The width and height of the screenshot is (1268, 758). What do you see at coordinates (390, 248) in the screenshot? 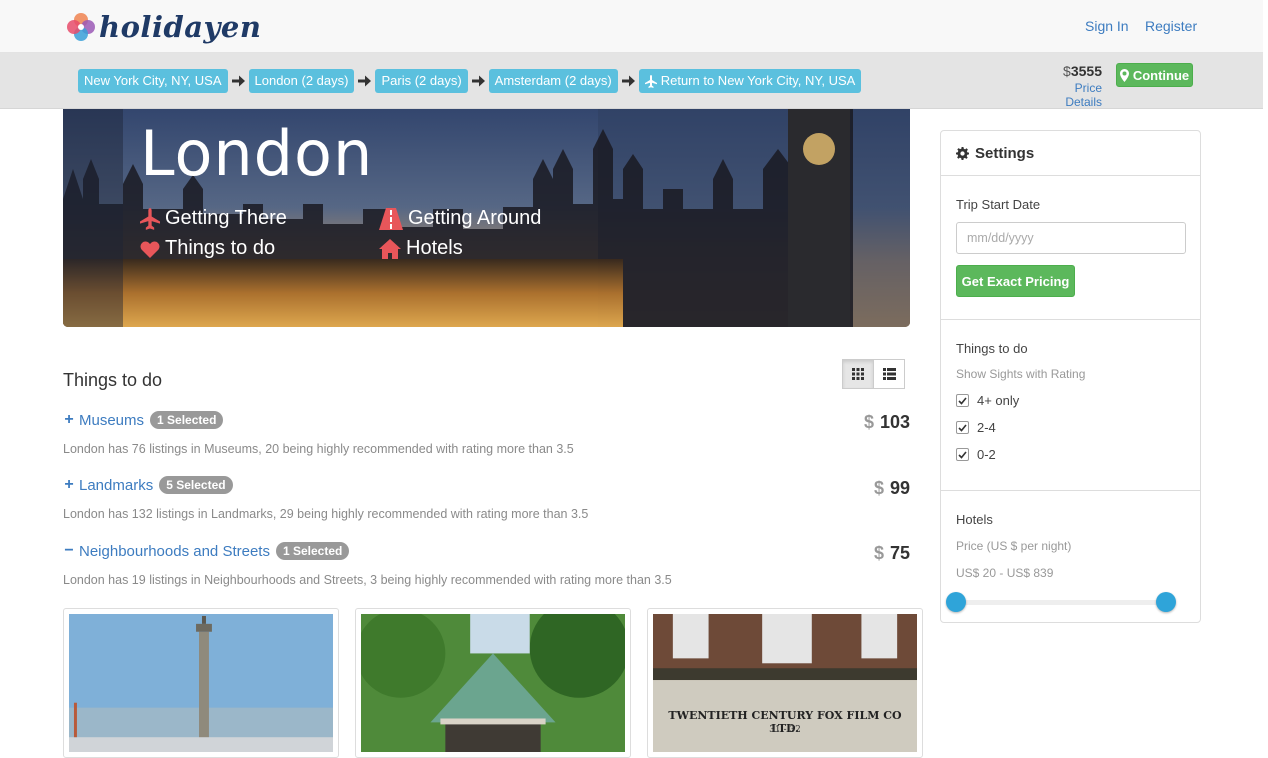
I see `home-icon` at bounding box center [390, 248].